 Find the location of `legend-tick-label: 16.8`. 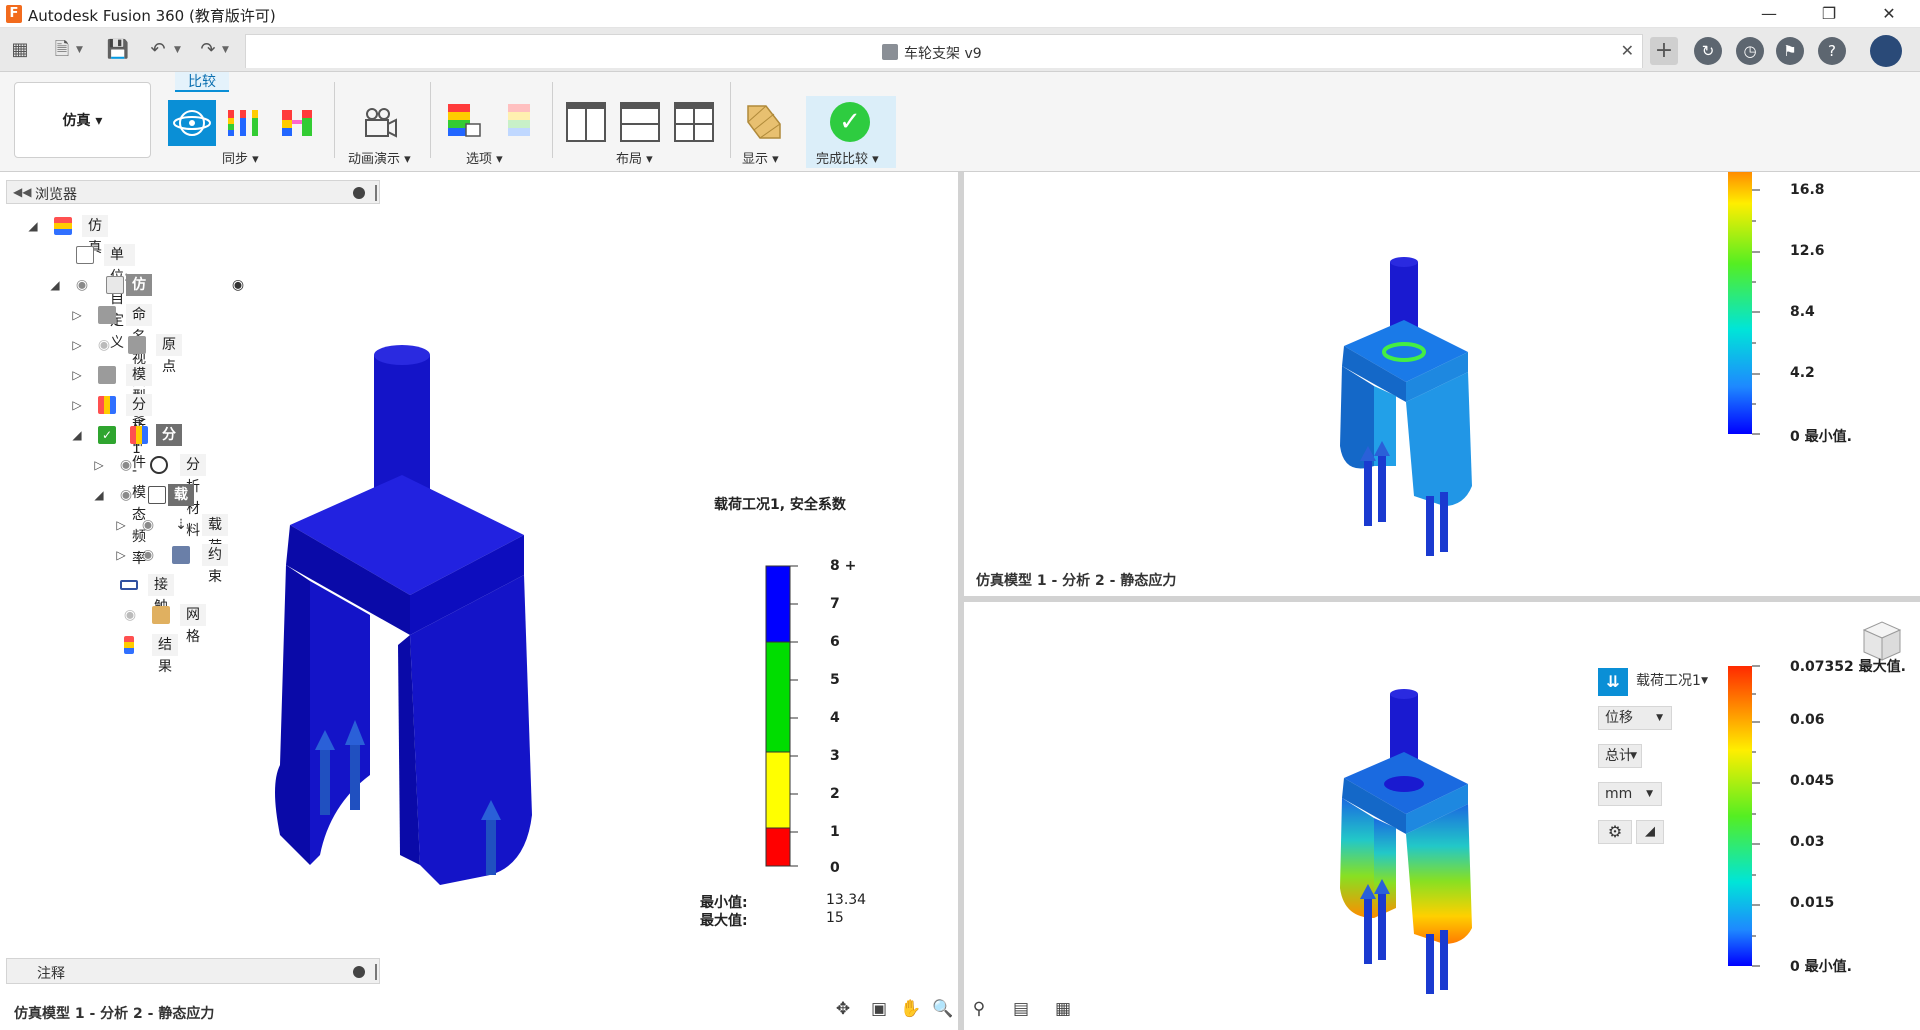

legend-tick-label: 16.8 is located at coordinates (1807, 190).